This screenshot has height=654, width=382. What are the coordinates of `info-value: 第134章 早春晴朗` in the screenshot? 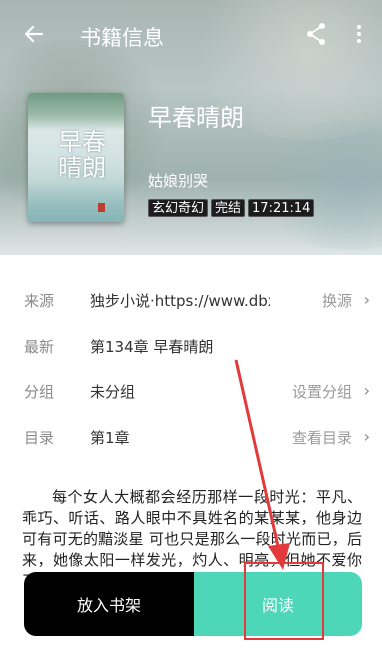 It's located at (152, 347).